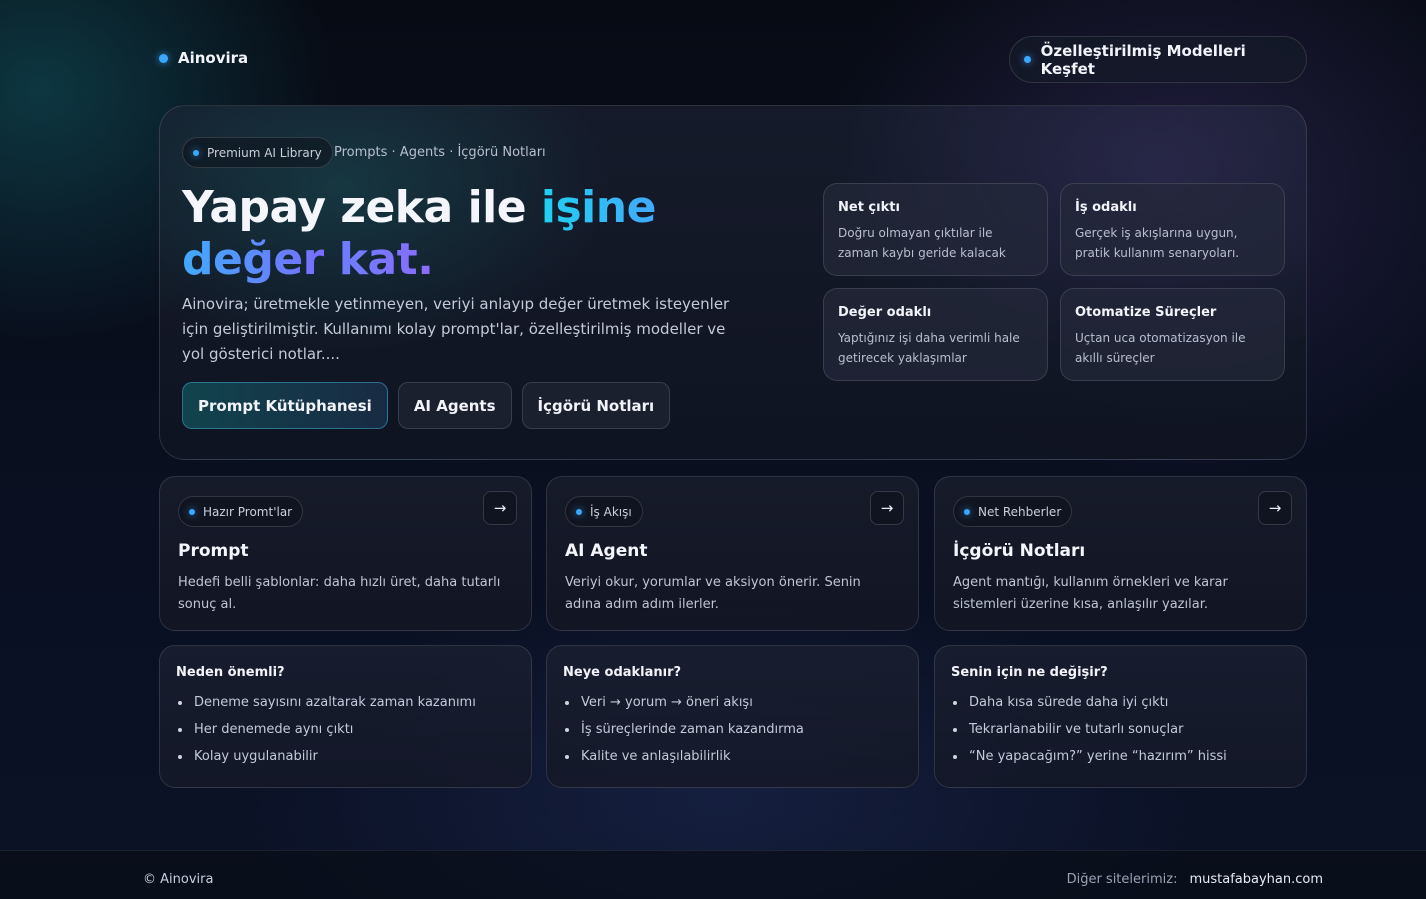  I want to click on other-sites: Diğer sitelerimiz: mustafabayhan.com, so click(1195, 879).